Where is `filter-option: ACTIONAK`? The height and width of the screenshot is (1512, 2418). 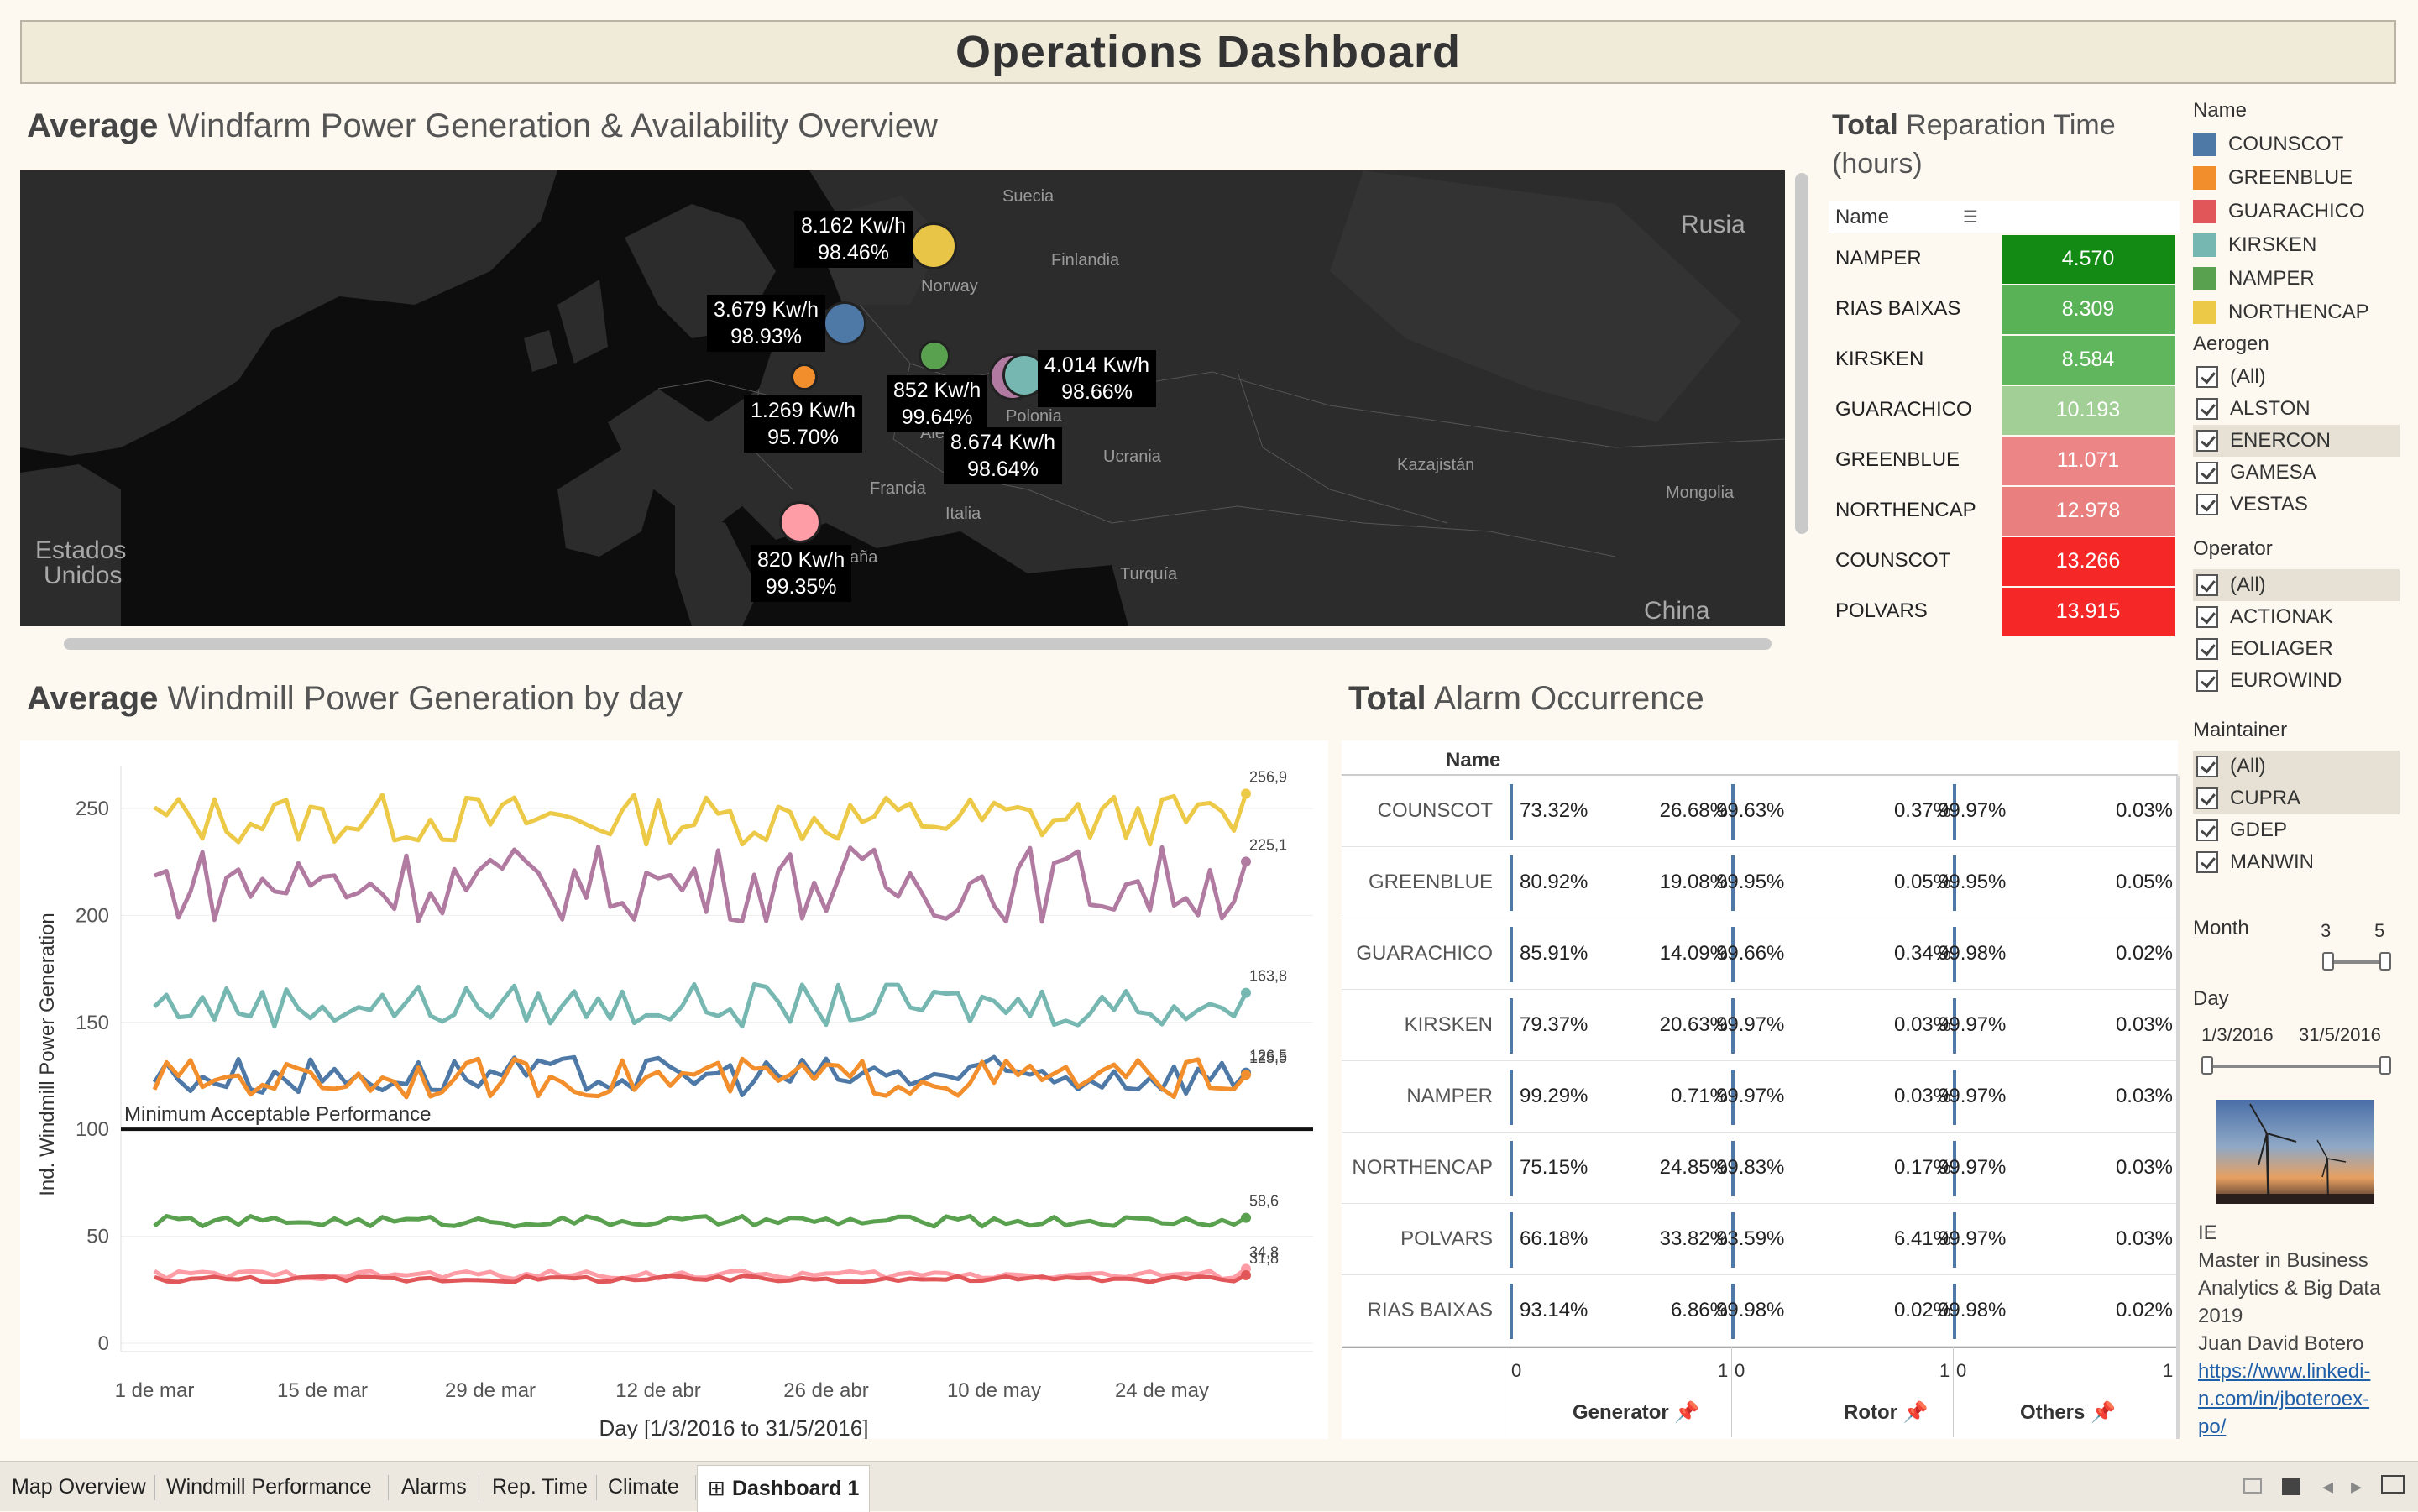 filter-option: ACTIONAK is located at coordinates (2296, 617).